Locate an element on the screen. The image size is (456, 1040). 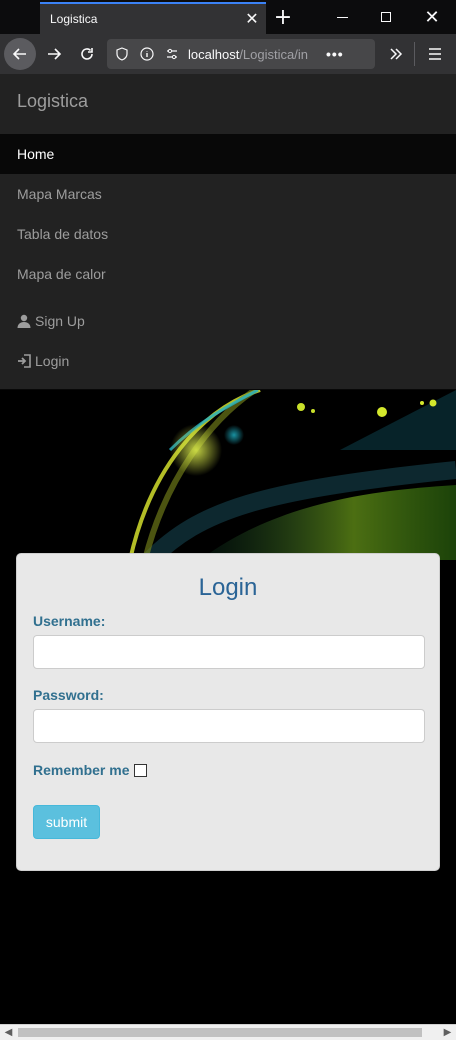
browser-toolbar: localhost/Logistica/in ••• is located at coordinates (228, 54).